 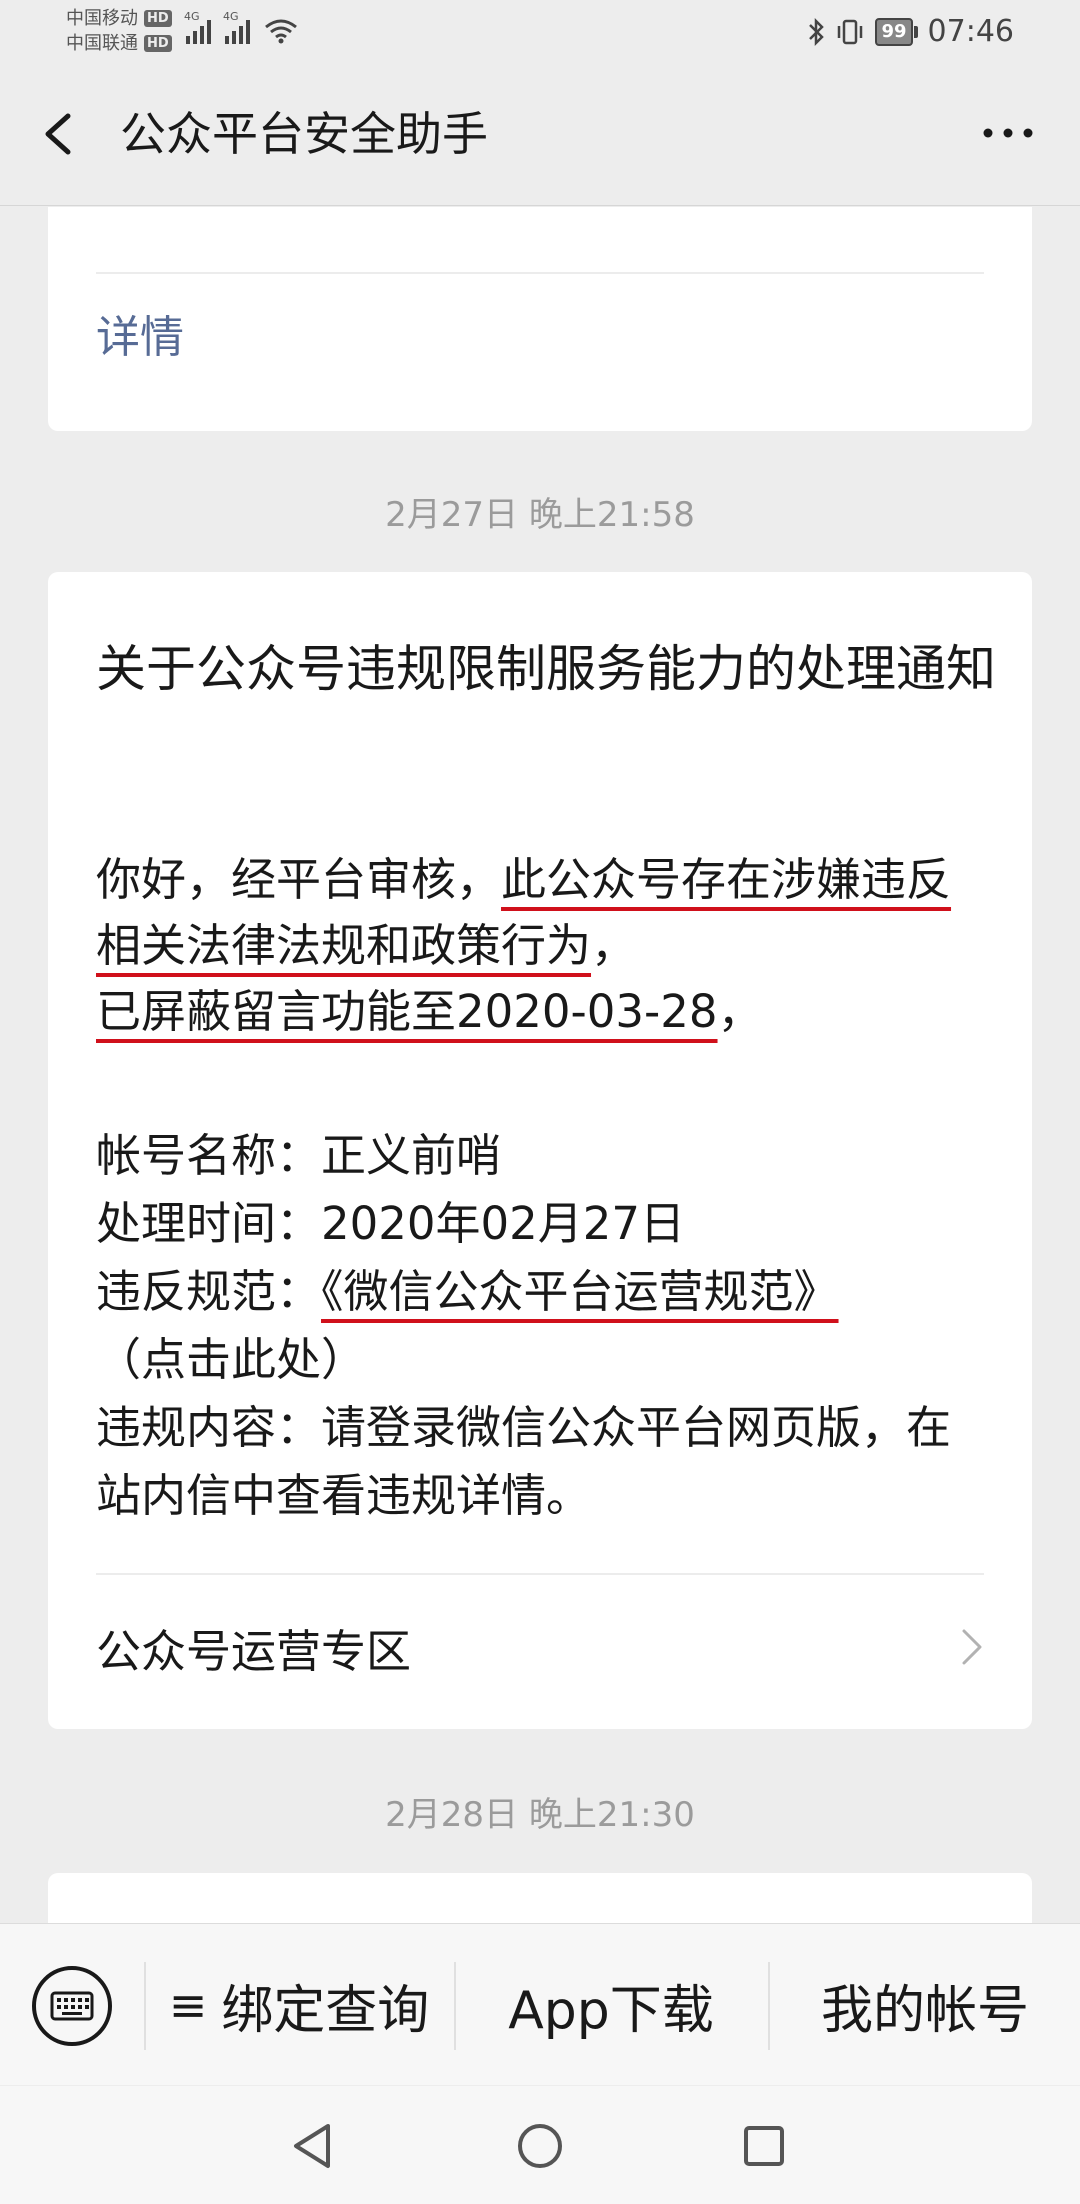 I want to click on app-download-menu: App下载, so click(x=611, y=2005).